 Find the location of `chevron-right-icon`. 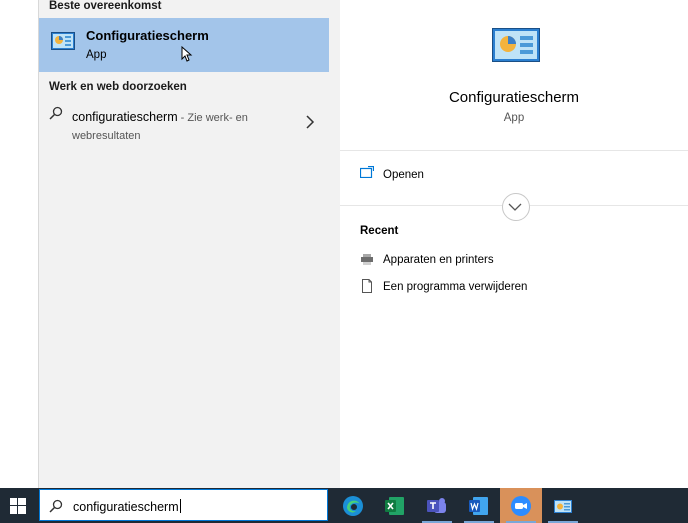

chevron-right-icon is located at coordinates (310, 122).